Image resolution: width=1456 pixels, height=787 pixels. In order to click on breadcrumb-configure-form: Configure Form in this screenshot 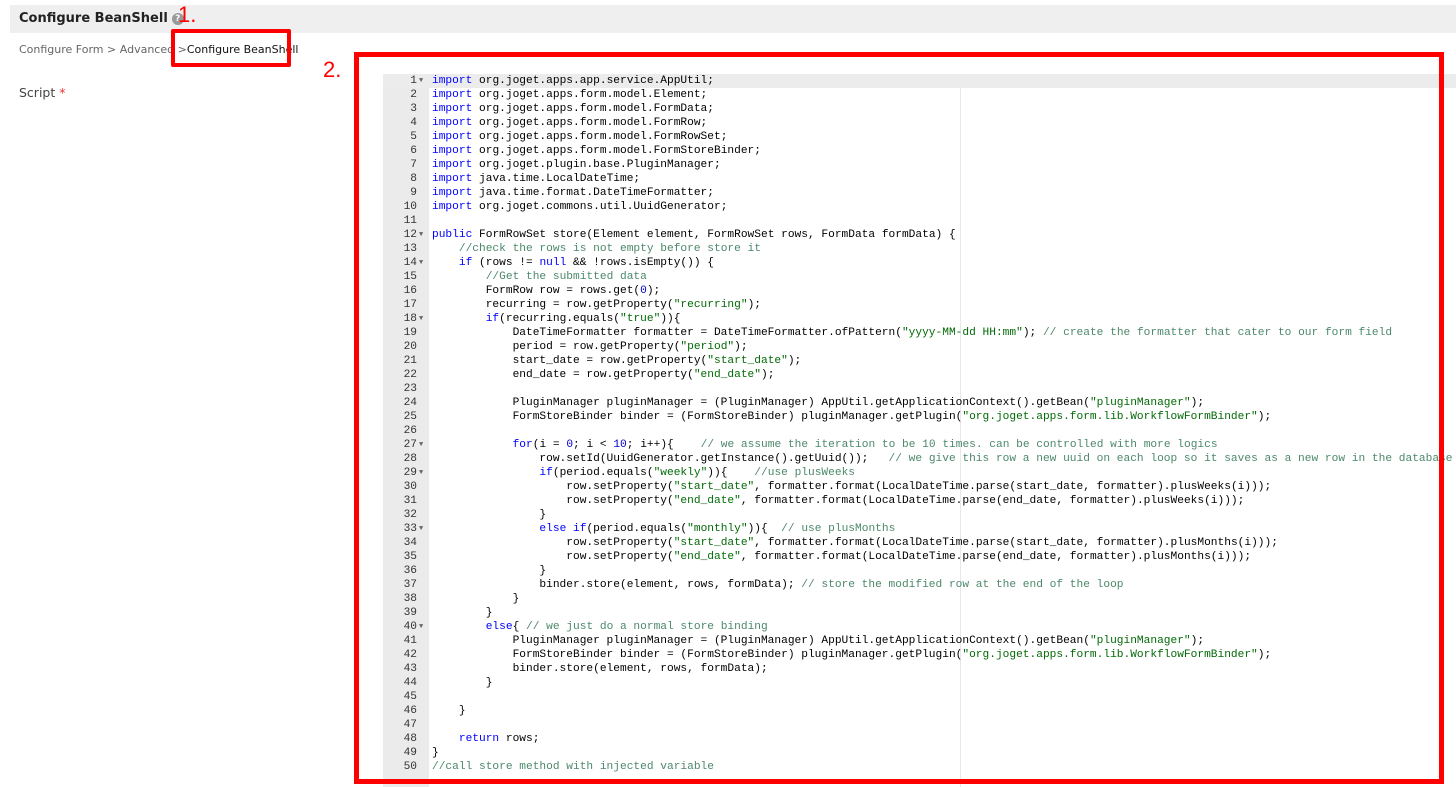, I will do `click(61, 49)`.